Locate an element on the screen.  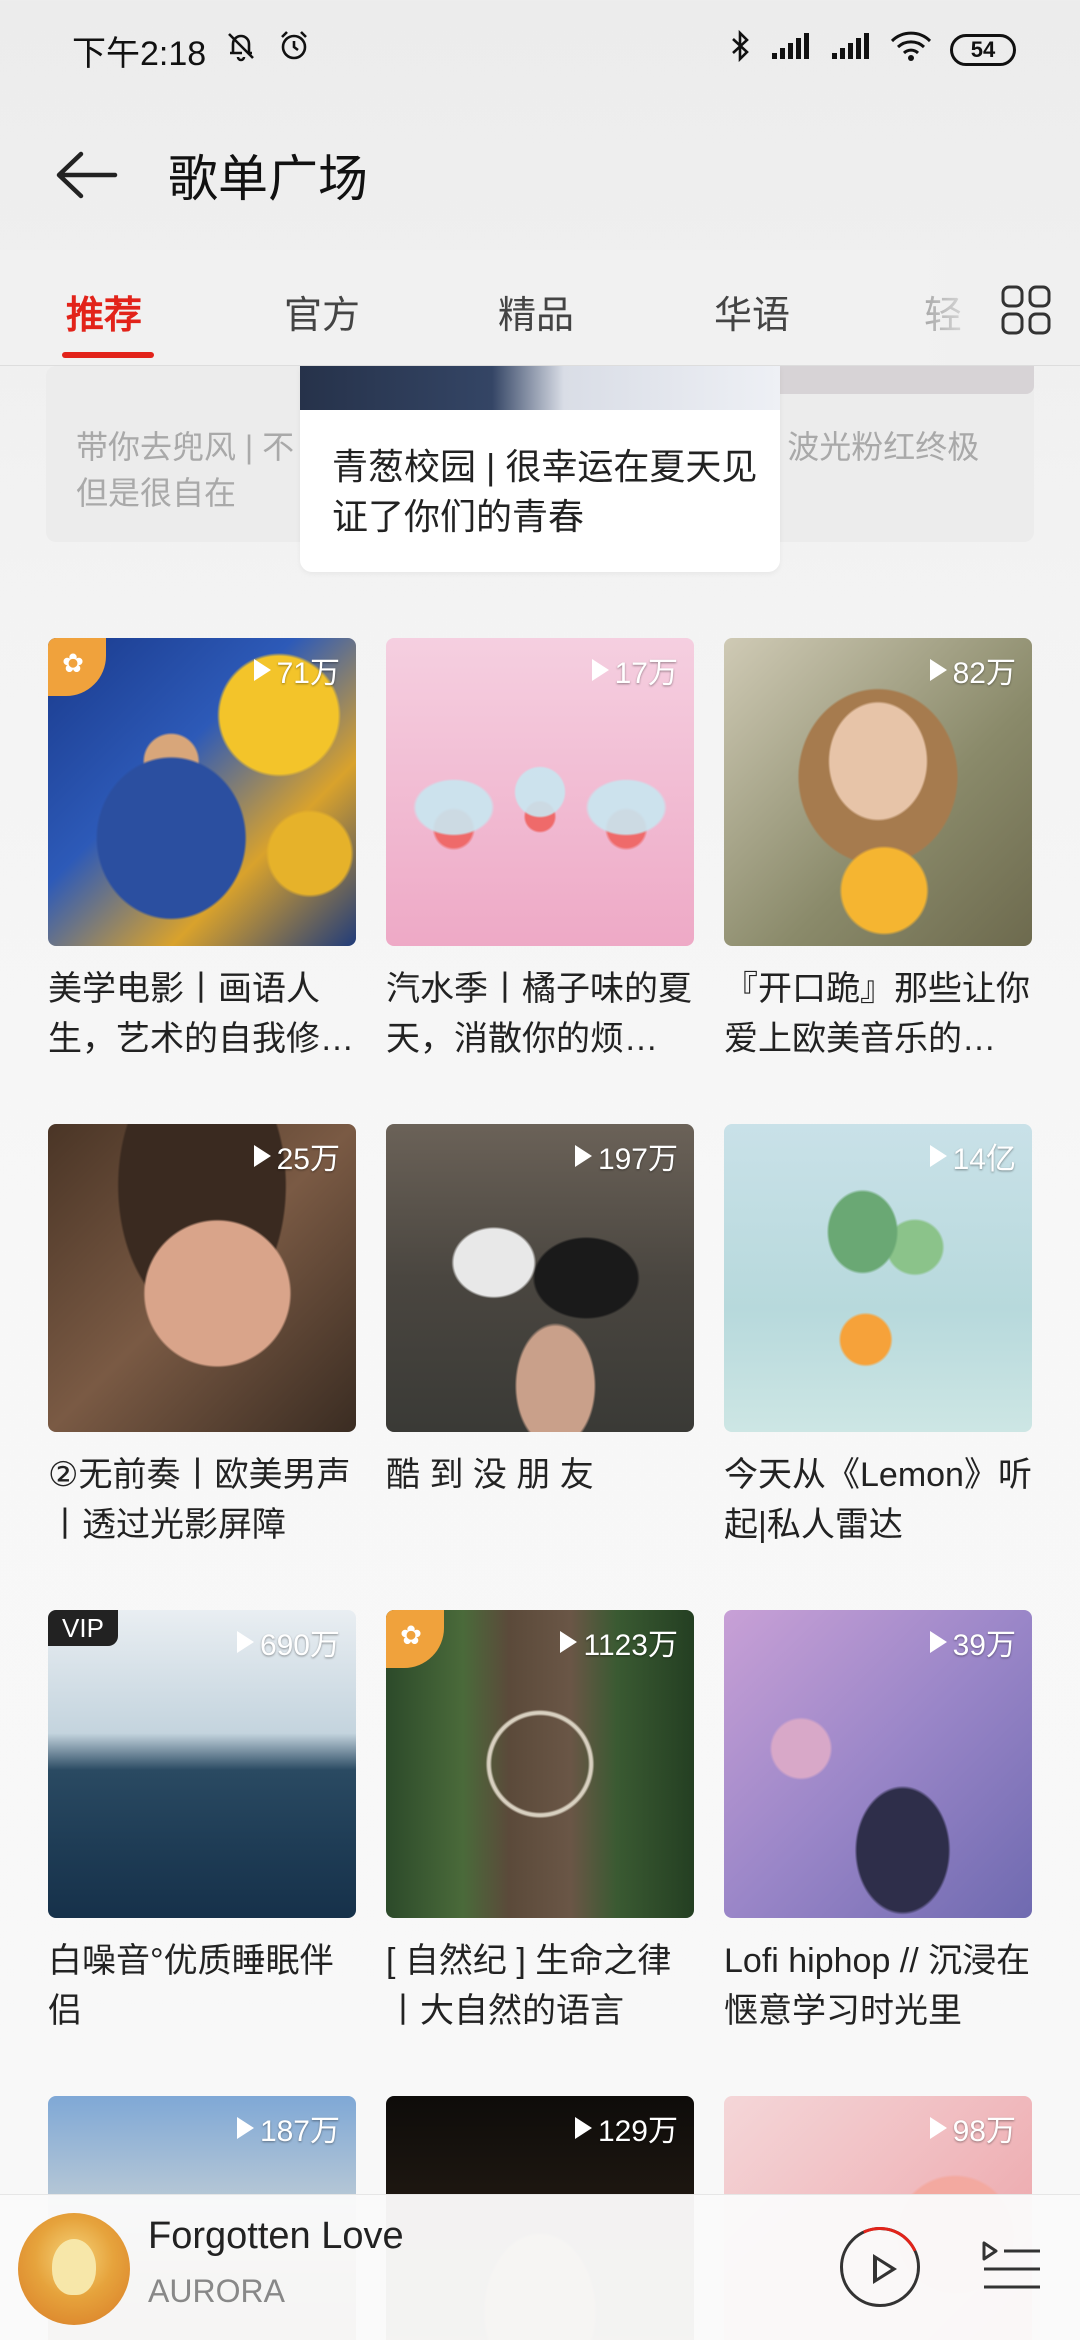
playlist-card: 39万 Lofi hiphop // 沉浸在惬意学习时光里 is located at coordinates (878, 1823).